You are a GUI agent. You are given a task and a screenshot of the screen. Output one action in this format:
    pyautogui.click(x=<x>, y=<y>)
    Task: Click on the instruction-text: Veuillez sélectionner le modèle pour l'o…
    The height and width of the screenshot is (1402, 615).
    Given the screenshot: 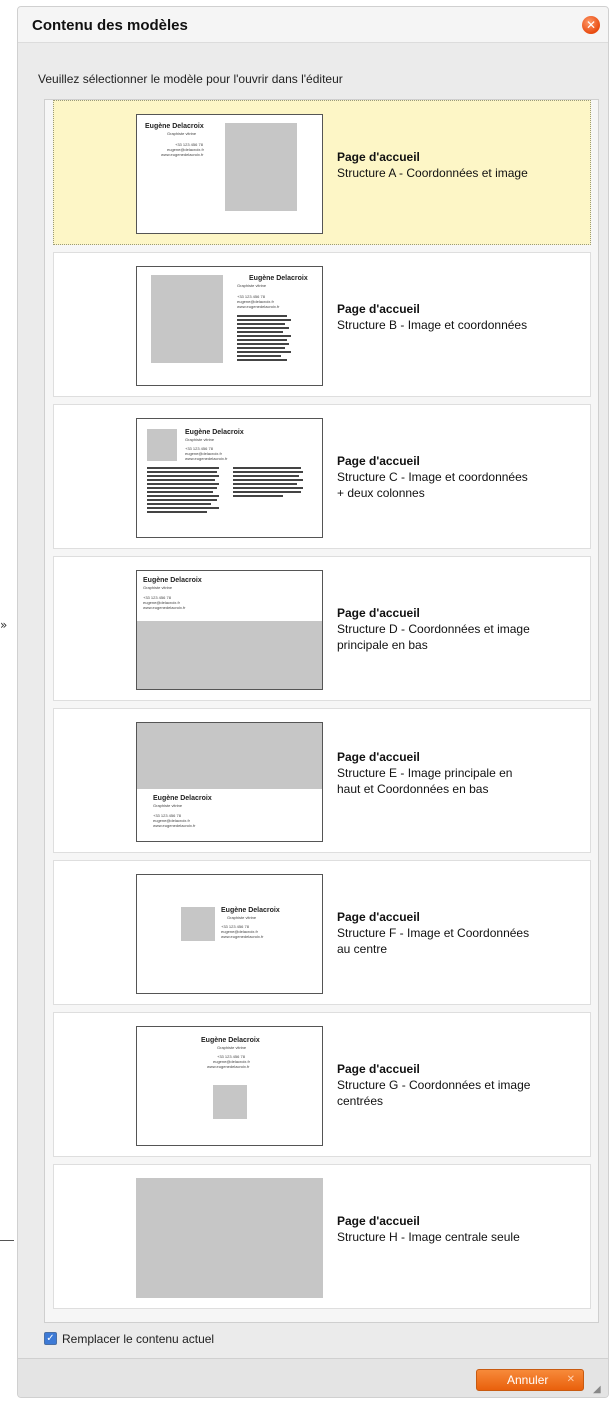 What is the action you would take?
    pyautogui.click(x=190, y=79)
    